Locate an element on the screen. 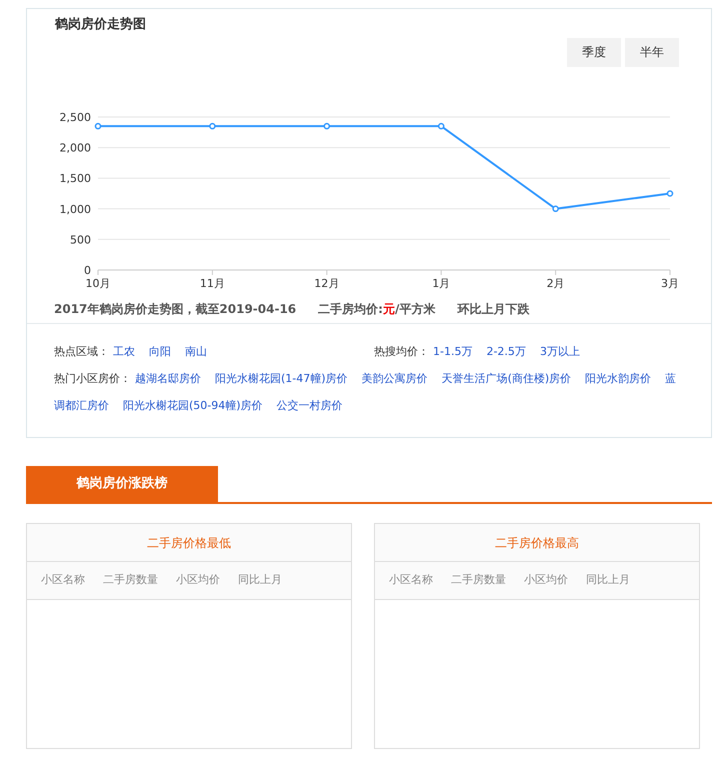  table-title: 二手房价格最低 is located at coordinates (189, 543).